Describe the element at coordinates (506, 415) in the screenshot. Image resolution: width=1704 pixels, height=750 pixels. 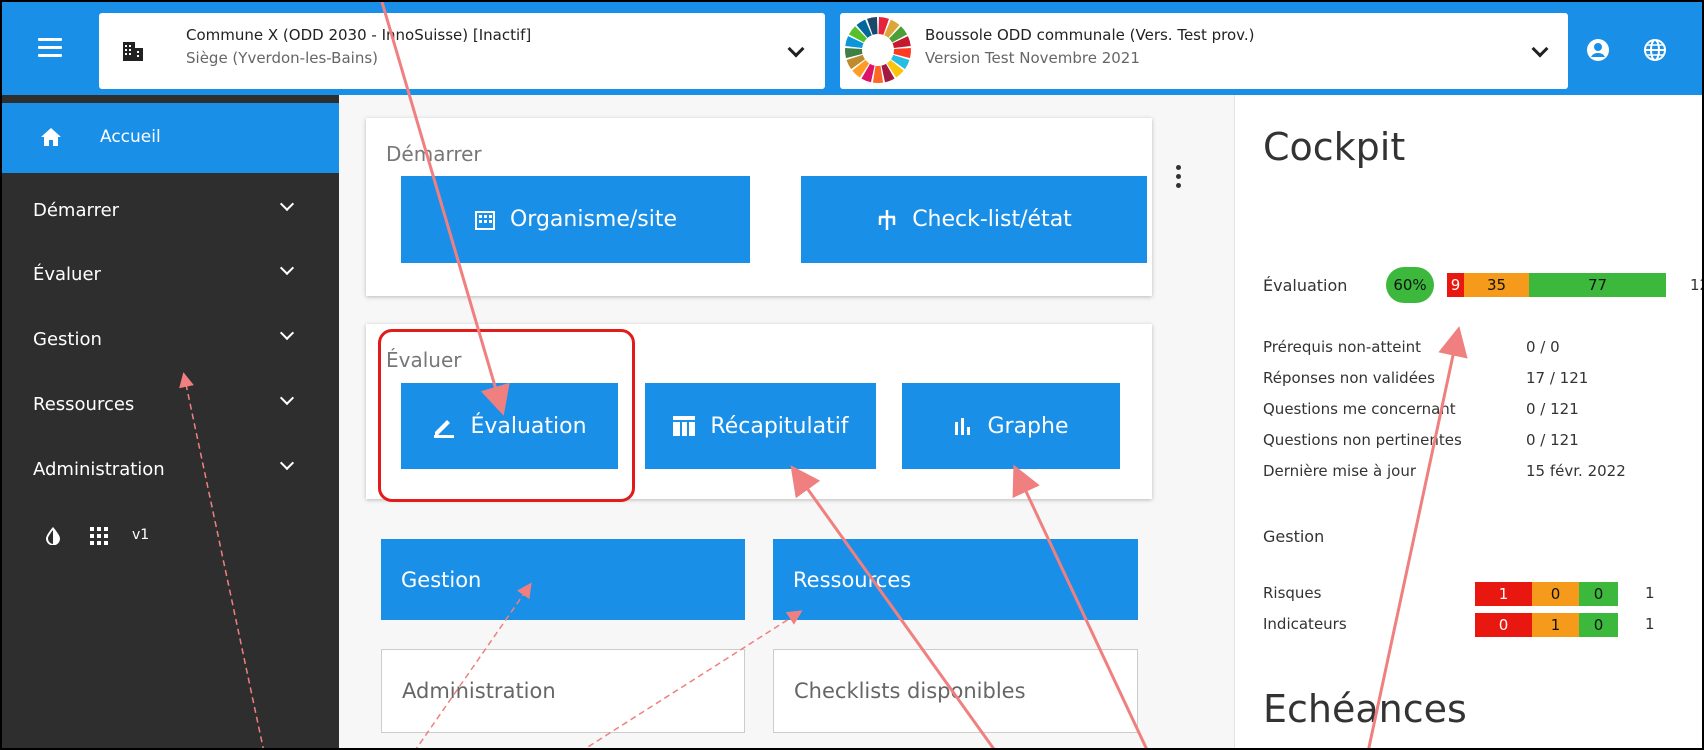
I see `highlight-box` at that location.